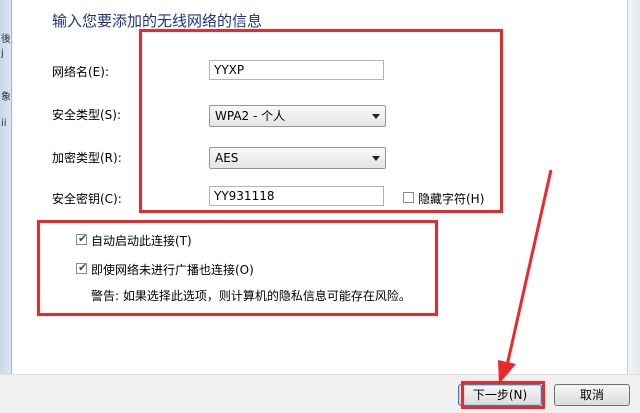 This screenshot has width=640, height=413. I want to click on annotation-arrow-icon, so click(525, 276).